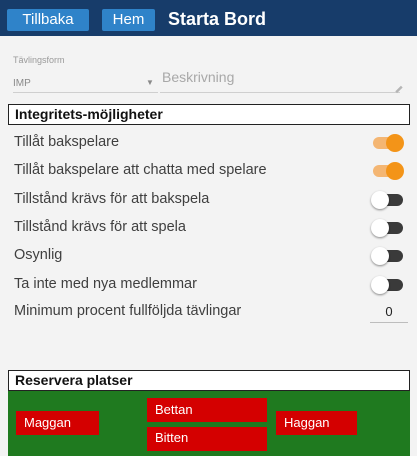 The height and width of the screenshot is (456, 417). I want to click on option-label: Osynlig, so click(38, 255).